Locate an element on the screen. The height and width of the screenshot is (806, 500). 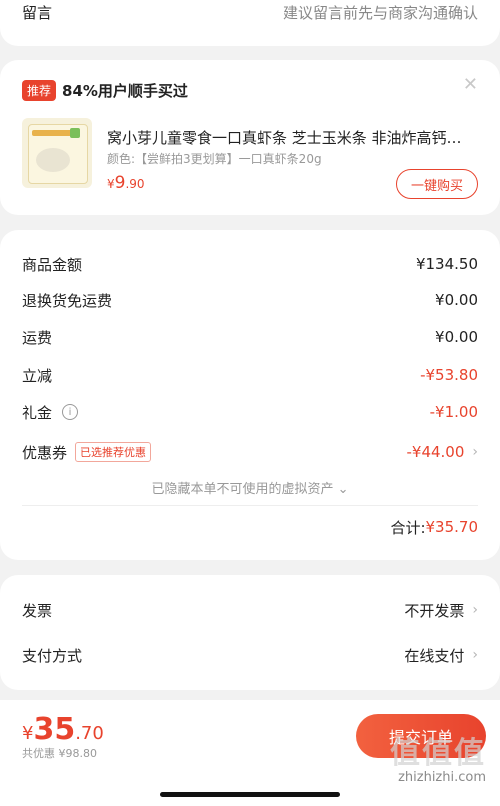
summary-row-coupon: 优惠券 已选推荐优惠 -¥44.00 › is located at coordinates (250, 452).